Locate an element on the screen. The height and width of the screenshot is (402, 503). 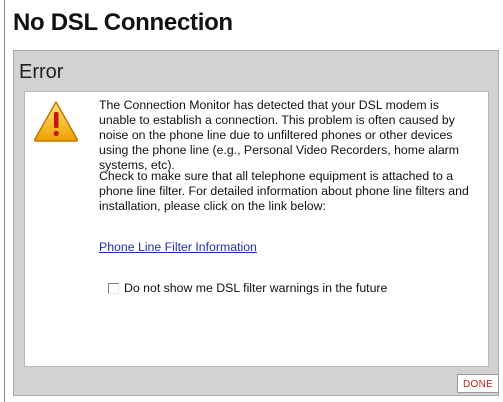
dont-show-warnings-checkbox is located at coordinates (113, 288).